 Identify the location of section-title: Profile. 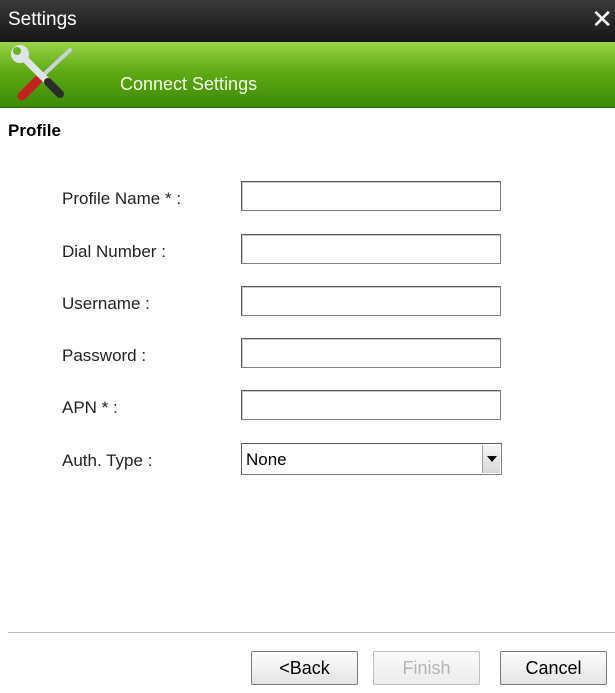
(34, 130).